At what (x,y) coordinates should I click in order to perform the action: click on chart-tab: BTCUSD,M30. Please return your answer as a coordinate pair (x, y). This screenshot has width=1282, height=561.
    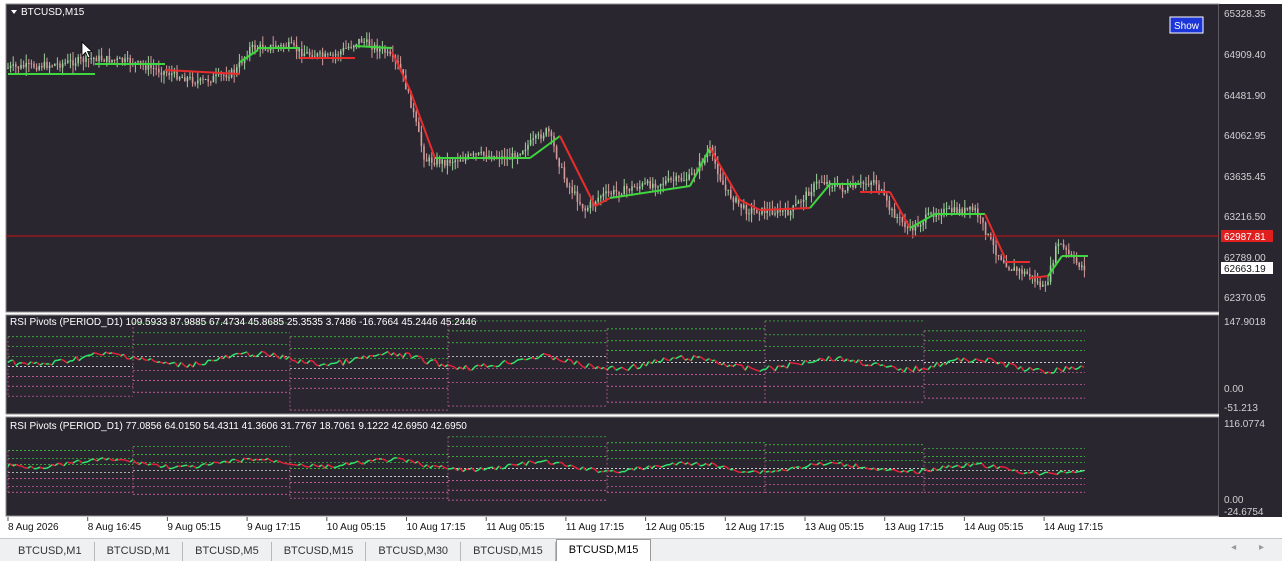
    Looking at the image, I should click on (414, 551).